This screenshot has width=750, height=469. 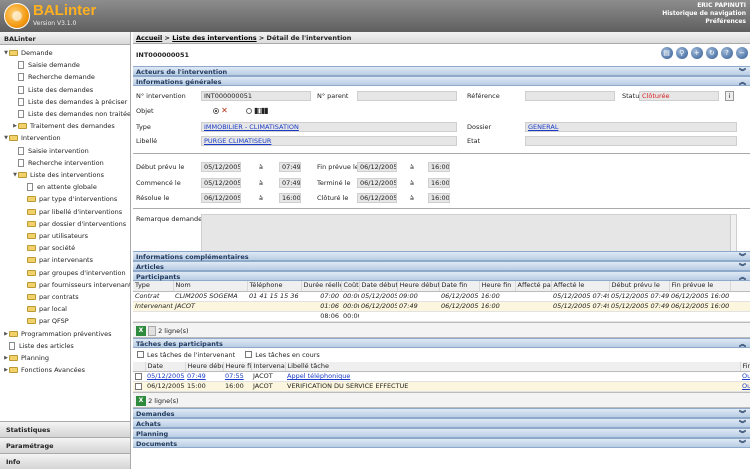 What do you see at coordinates (441, 443) in the screenshot?
I see `section-documents: Documents ︾` at bounding box center [441, 443].